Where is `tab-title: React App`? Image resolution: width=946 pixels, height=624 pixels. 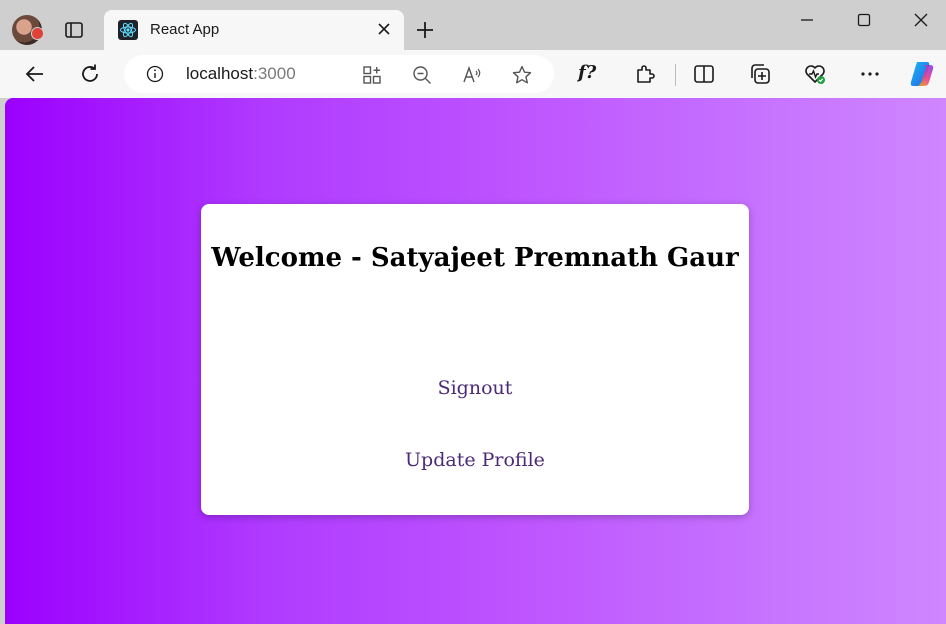
tab-title: React App is located at coordinates (185, 29).